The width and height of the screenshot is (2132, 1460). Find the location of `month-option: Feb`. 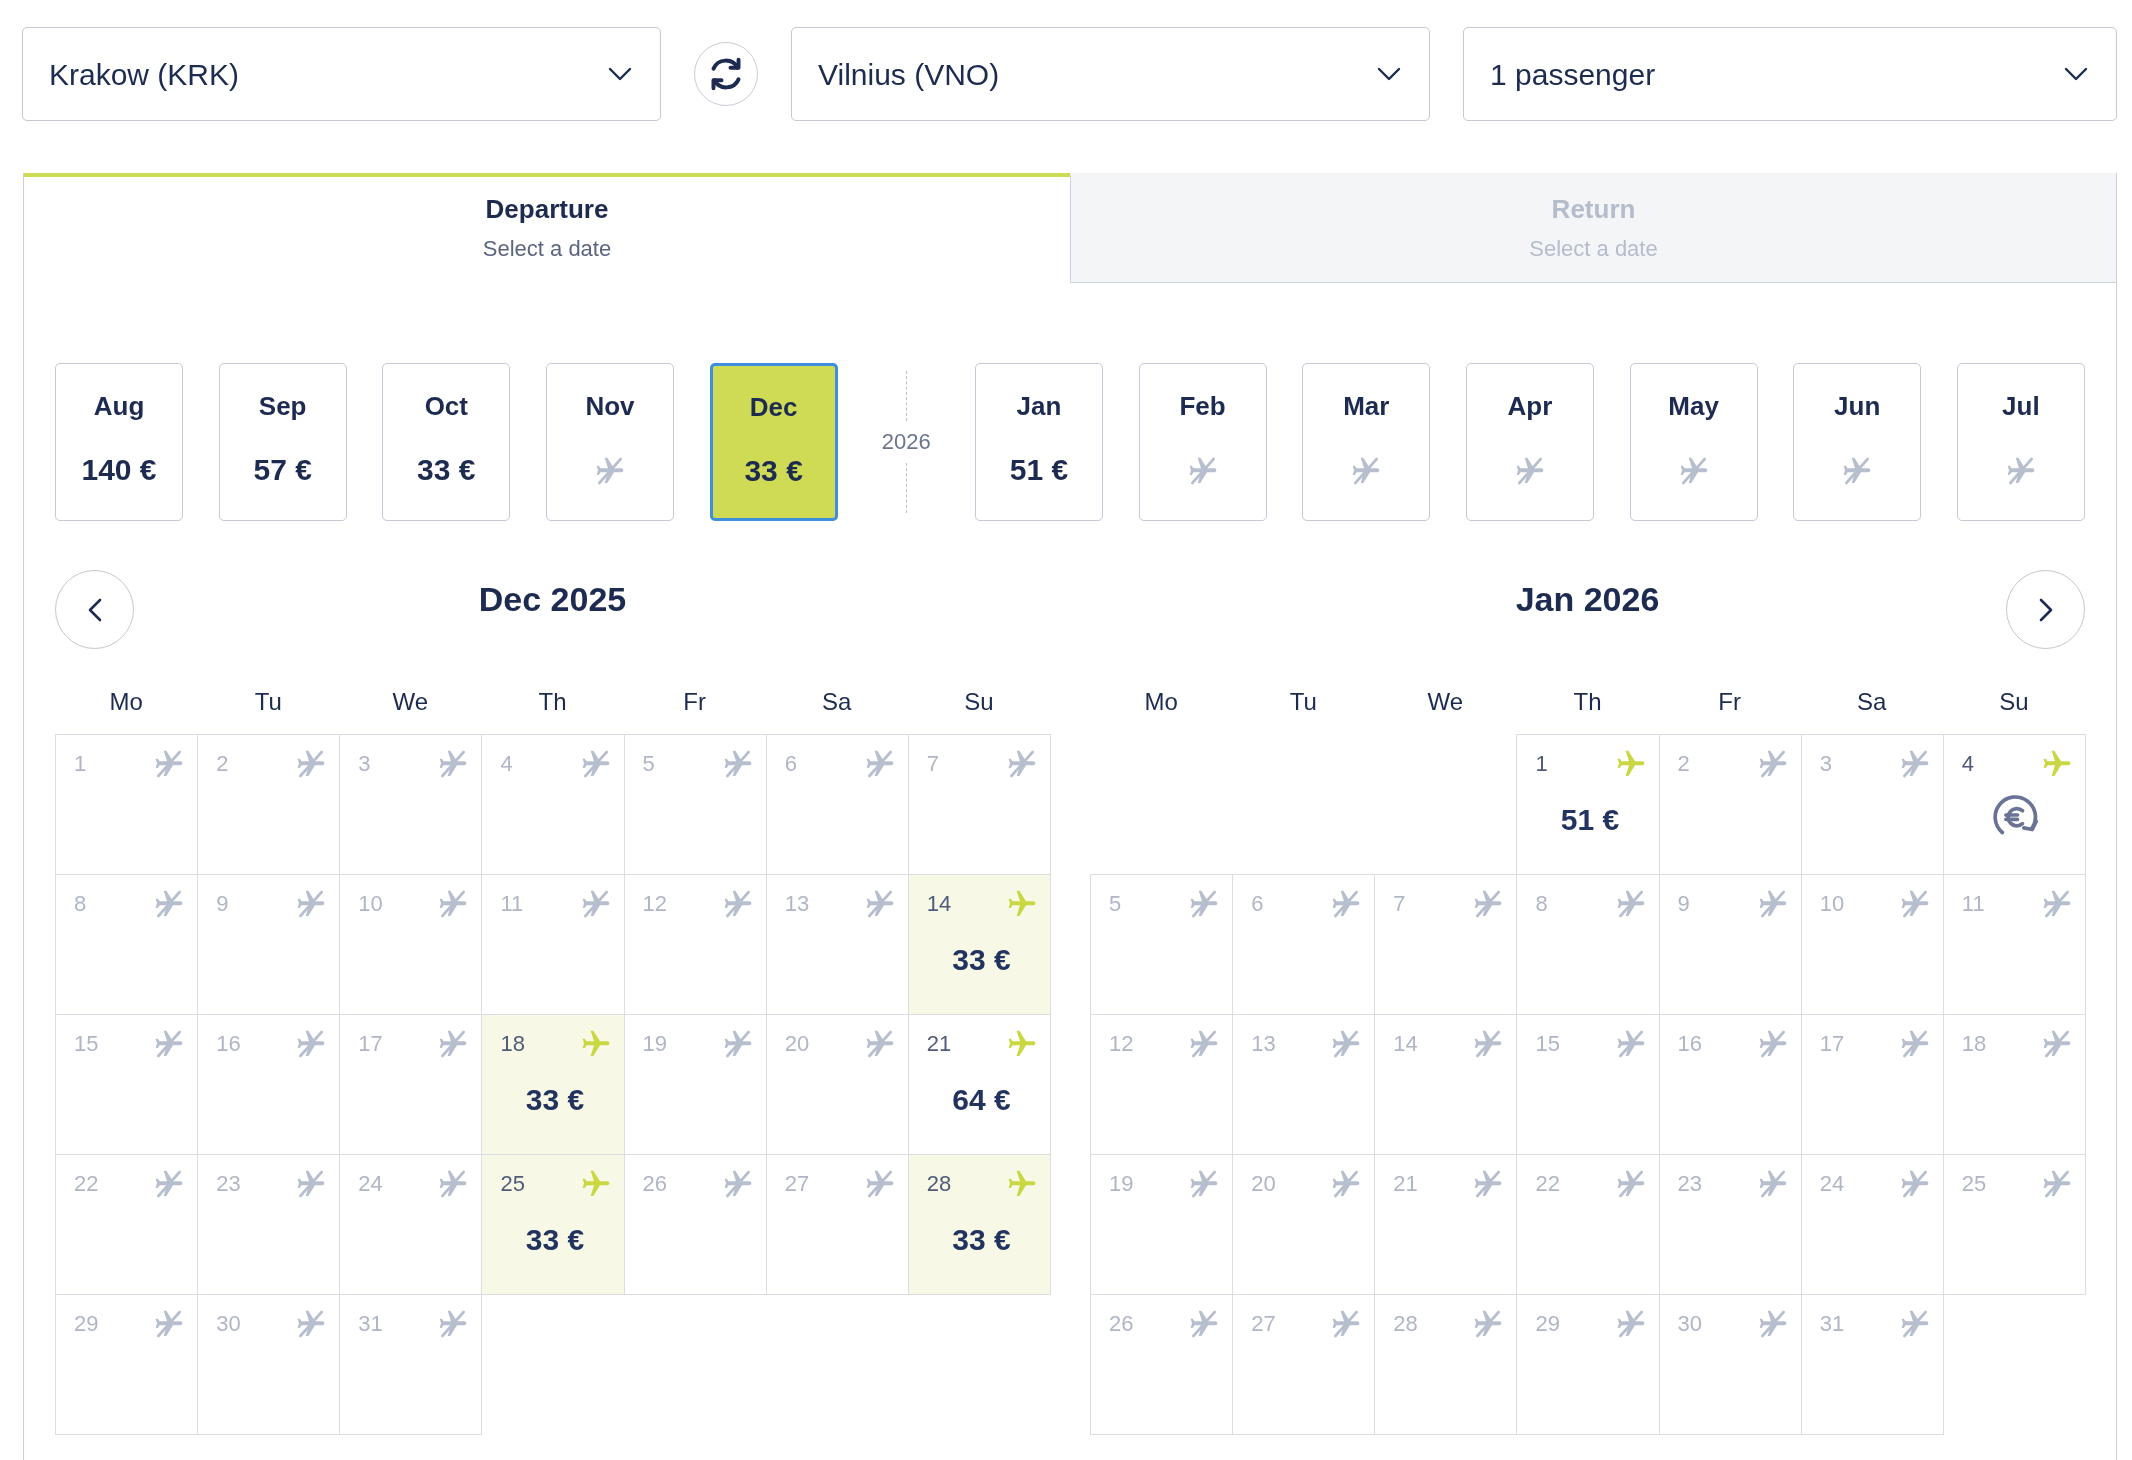

month-option: Feb is located at coordinates (1202, 442).